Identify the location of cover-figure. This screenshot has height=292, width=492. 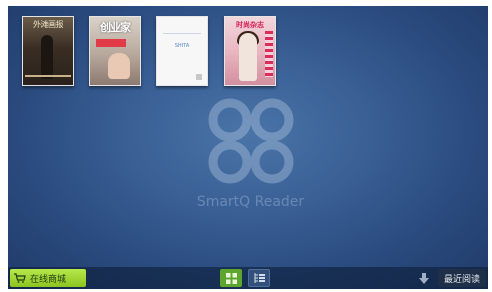
(47, 57).